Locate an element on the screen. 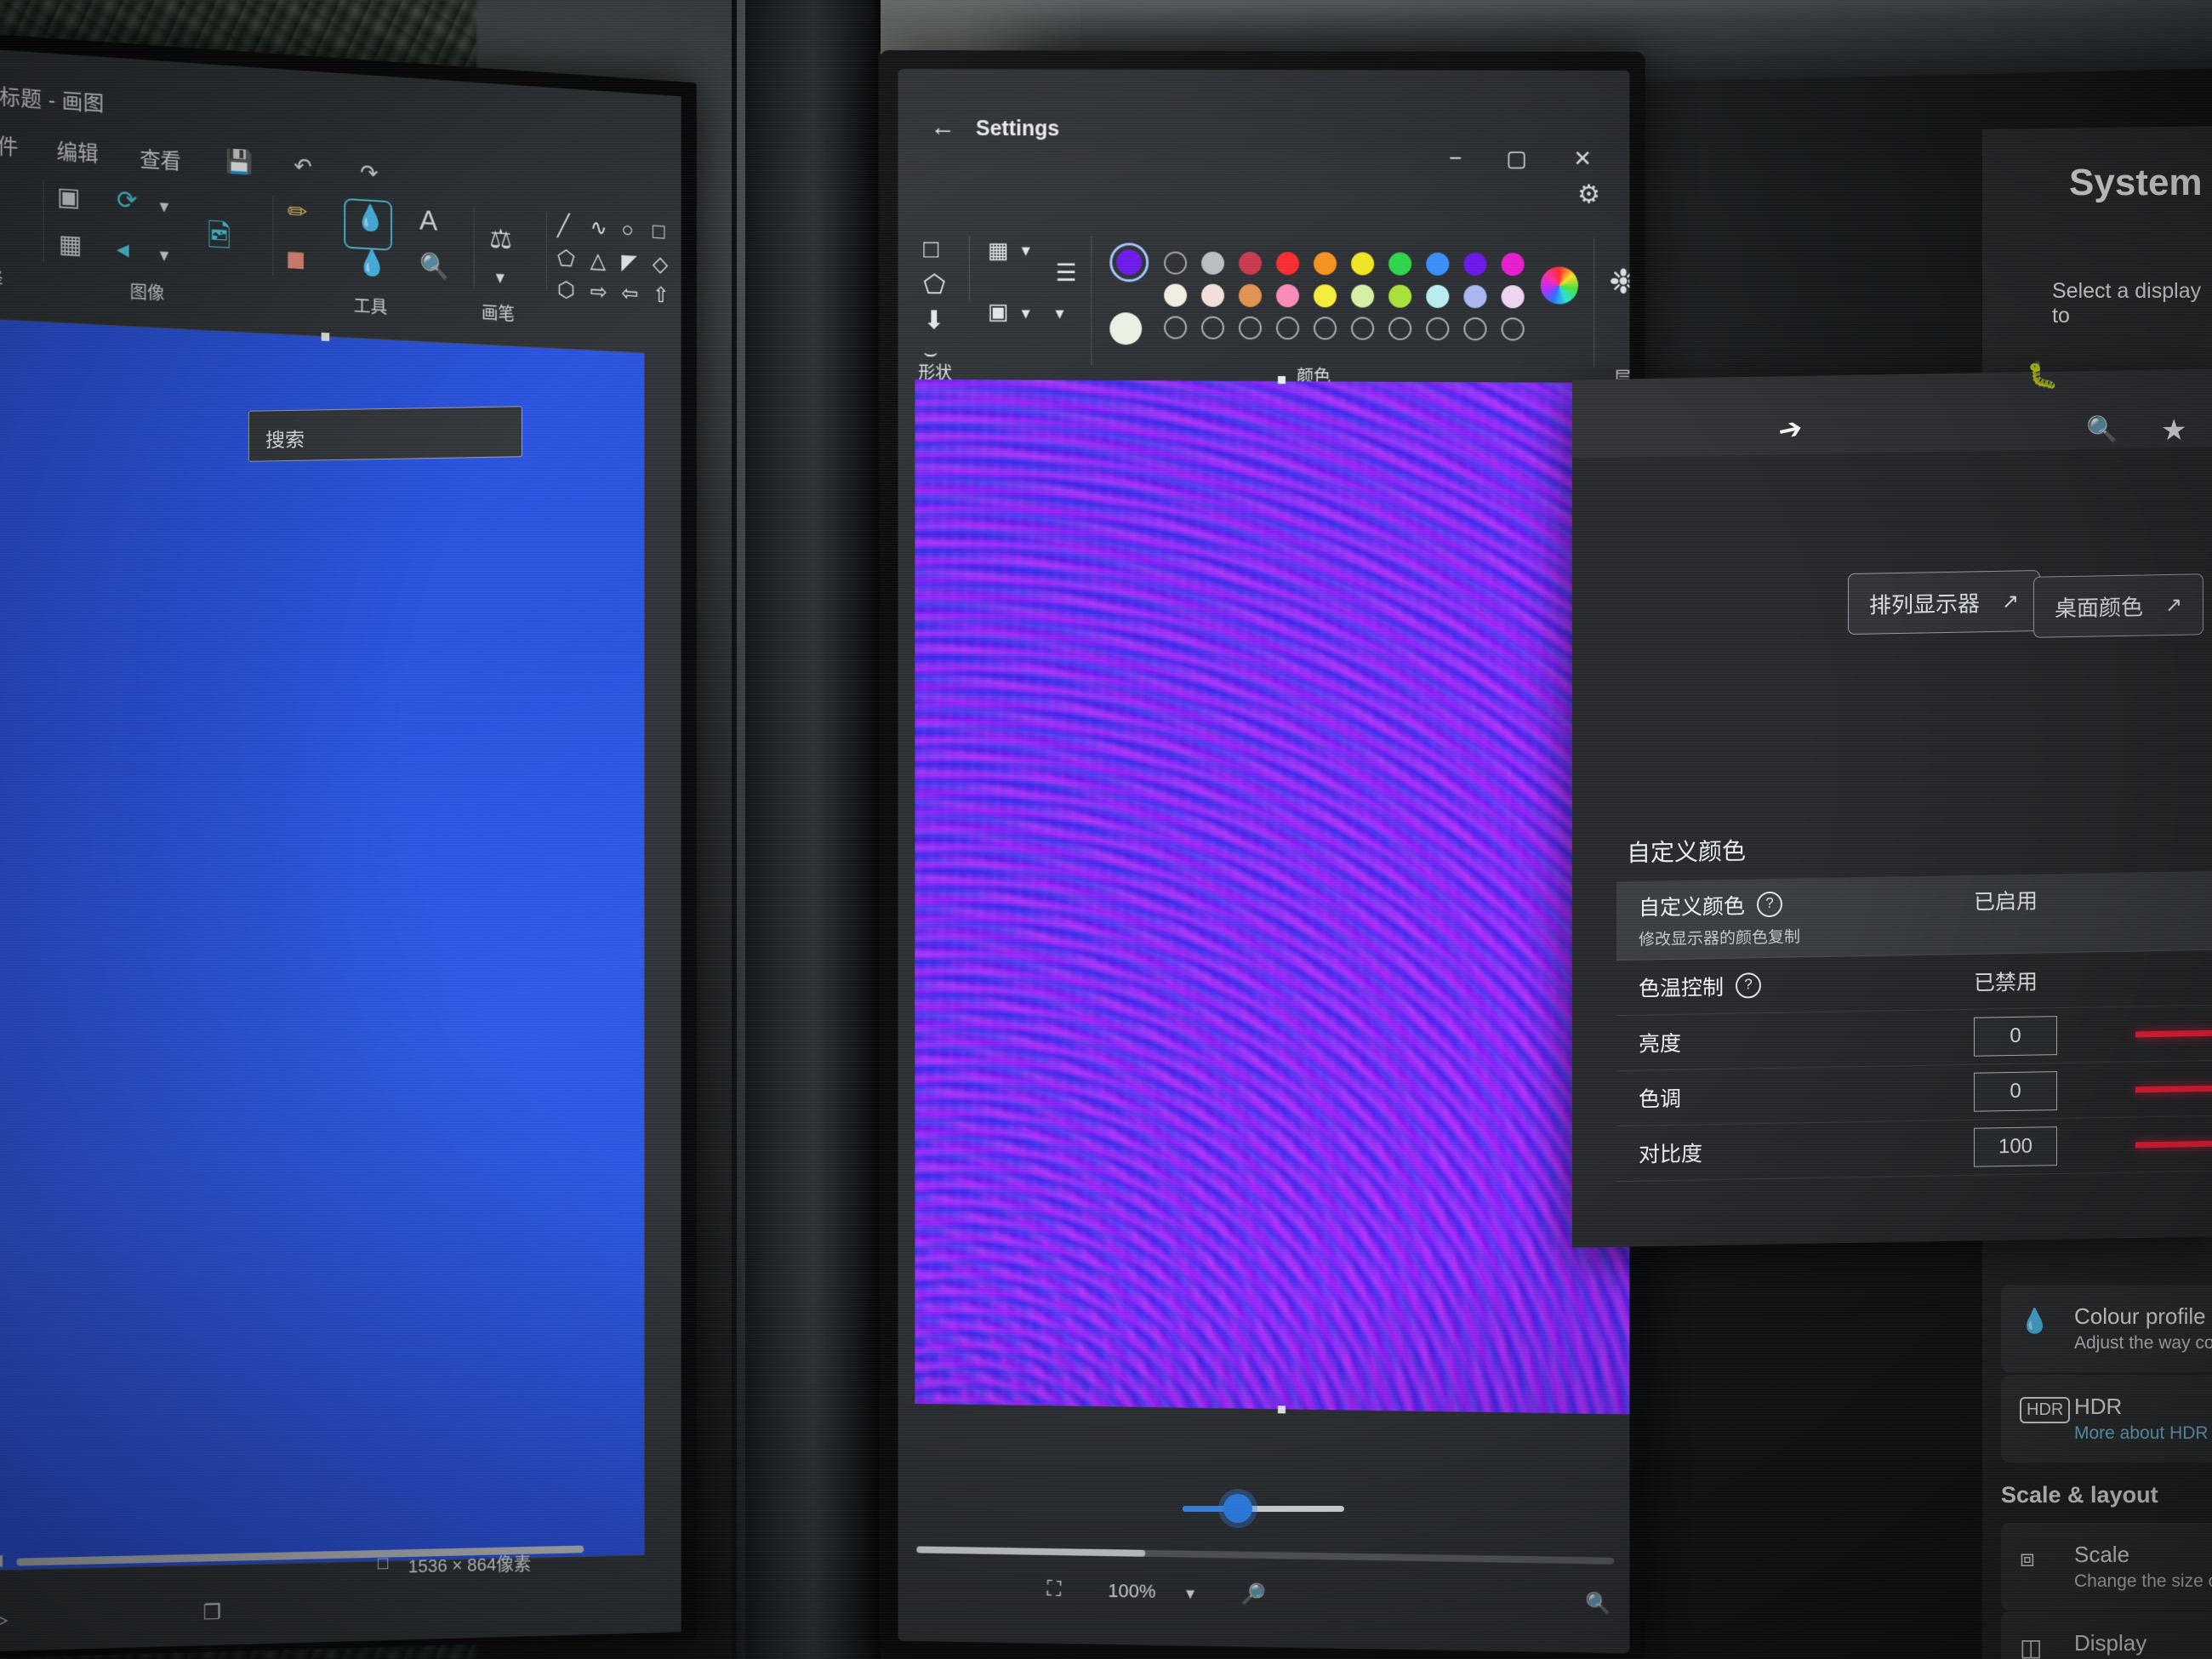 This screenshot has height=1659, width=2212. menu-view: 查看 is located at coordinates (160, 159).